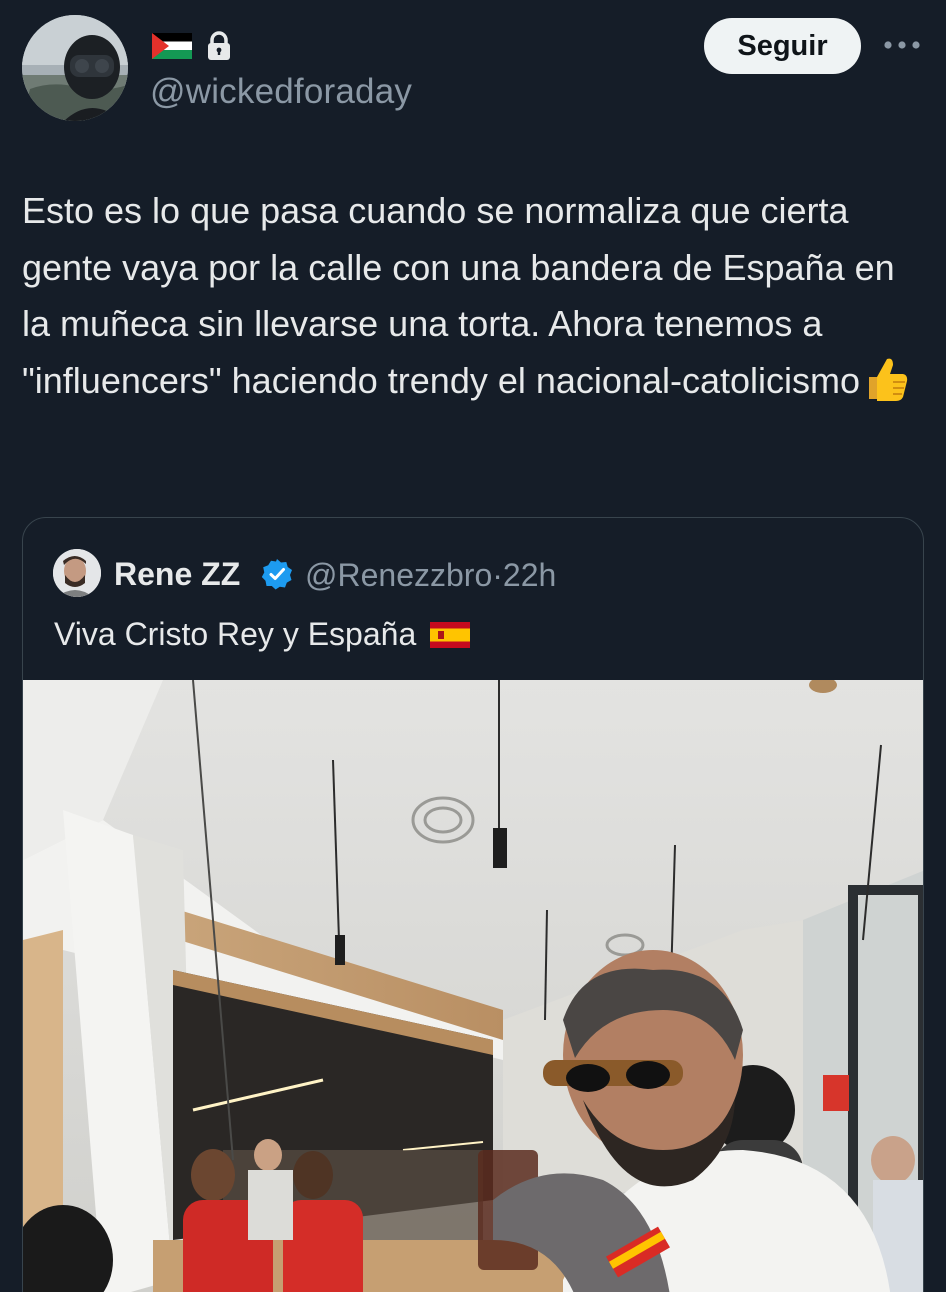  What do you see at coordinates (172, 46) in the screenshot?
I see `palestine-flag-icon` at bounding box center [172, 46].